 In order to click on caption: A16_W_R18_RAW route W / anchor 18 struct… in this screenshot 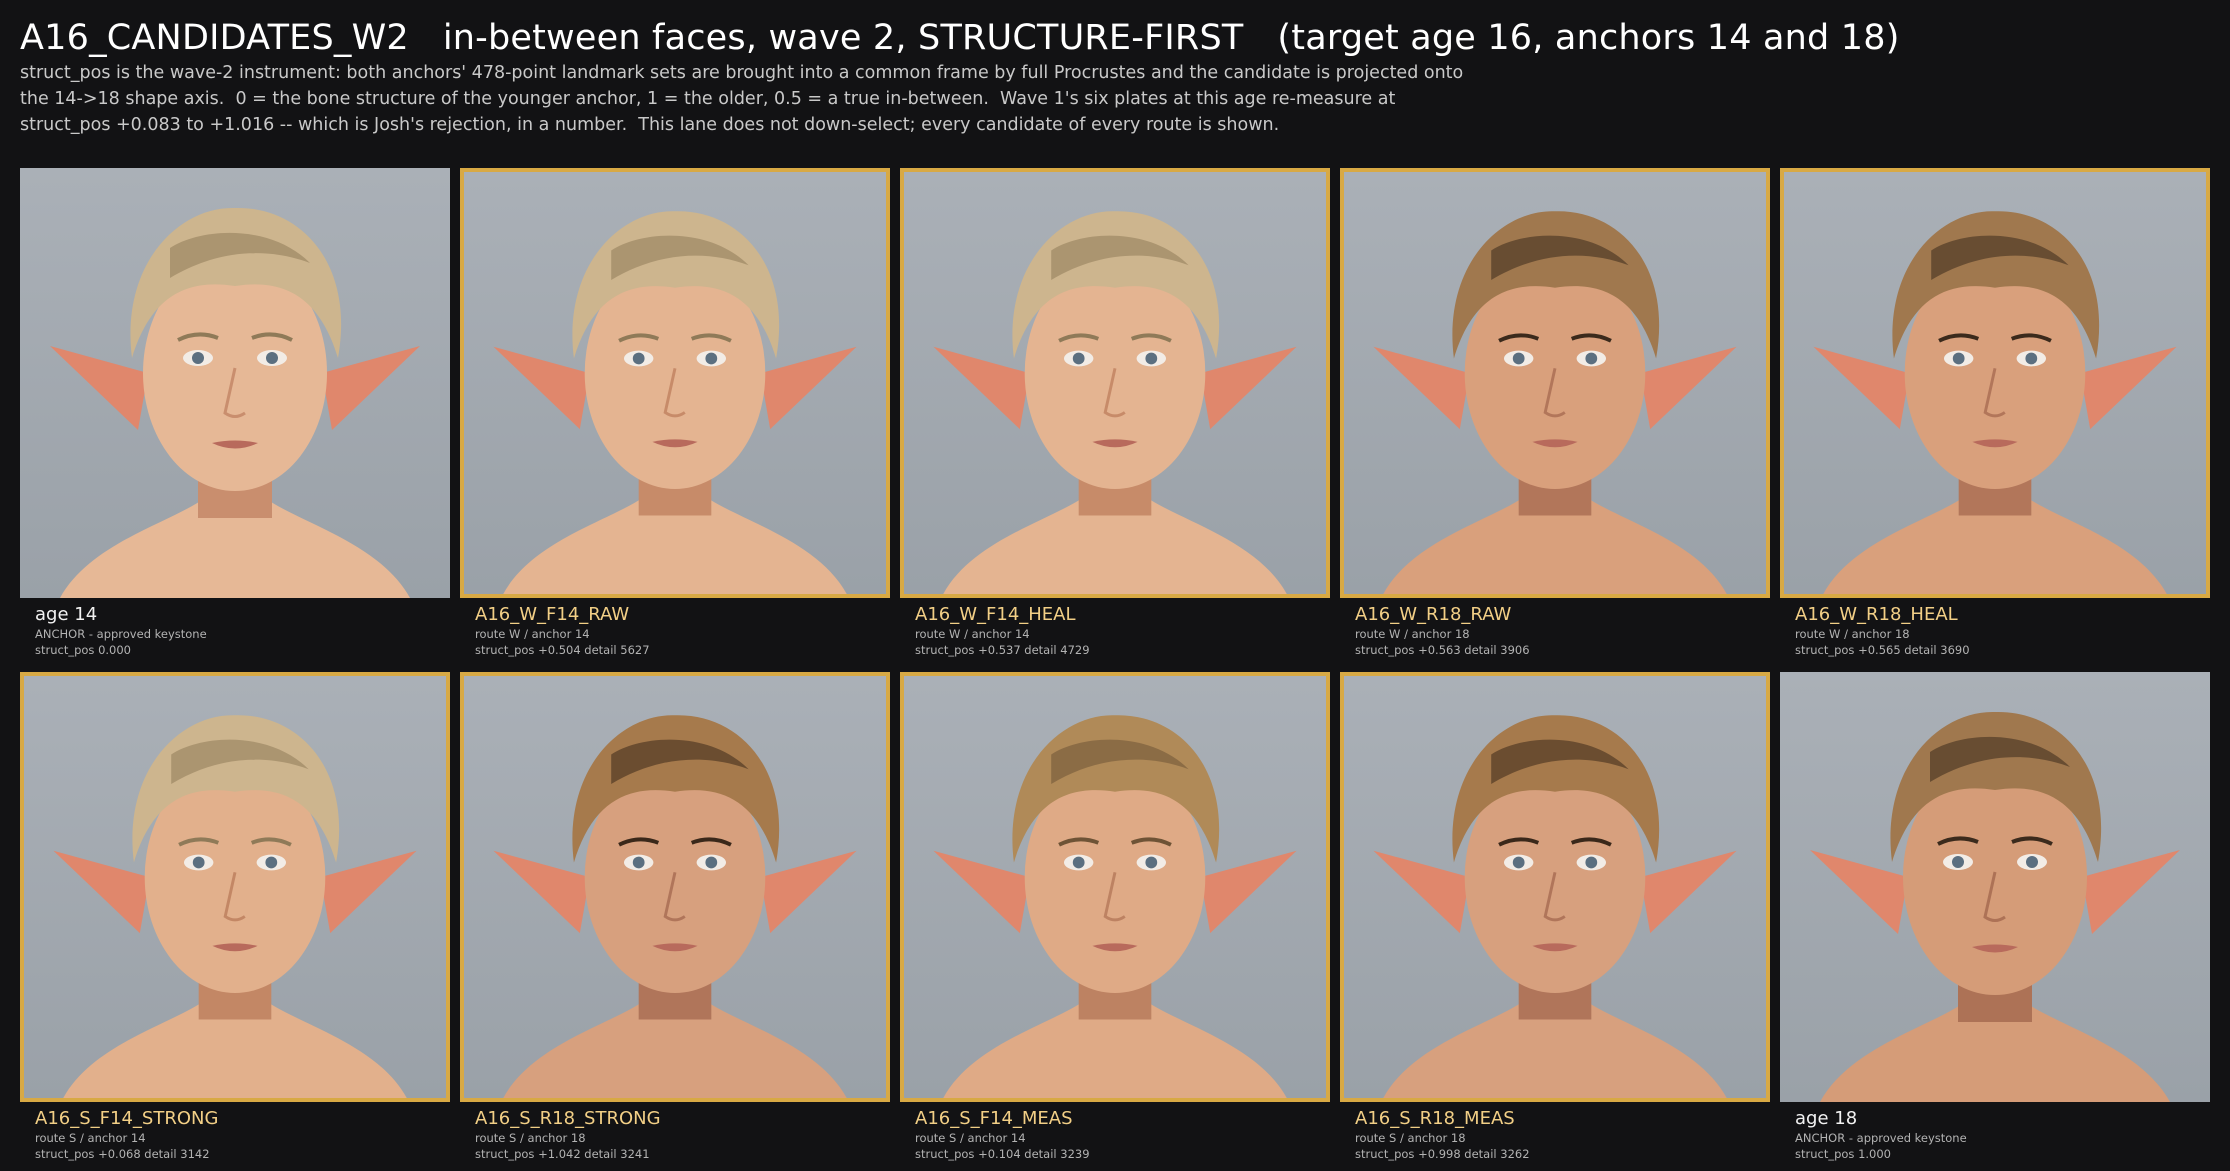, I will do `click(1560, 631)`.